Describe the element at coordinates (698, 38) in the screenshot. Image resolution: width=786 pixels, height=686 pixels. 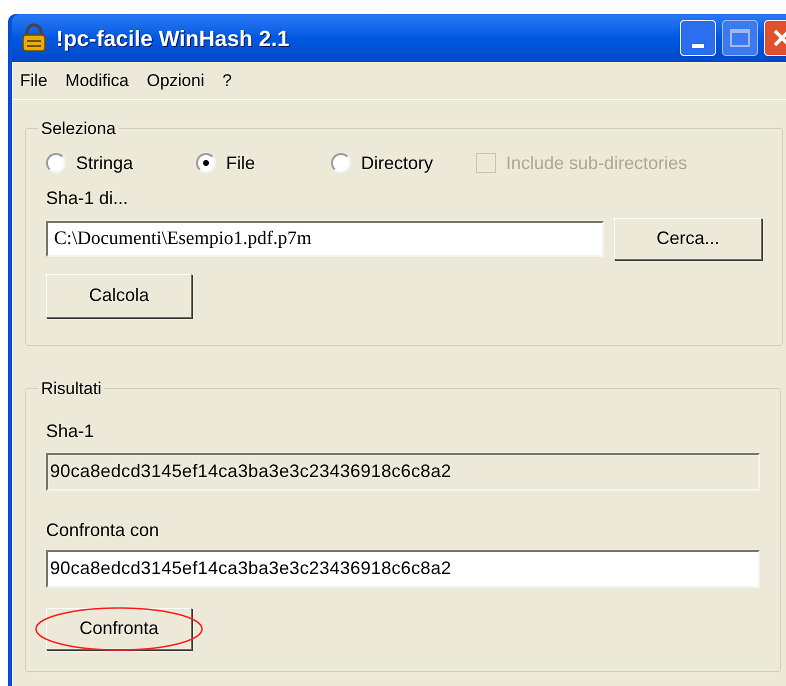
I see `minimize-button` at that location.